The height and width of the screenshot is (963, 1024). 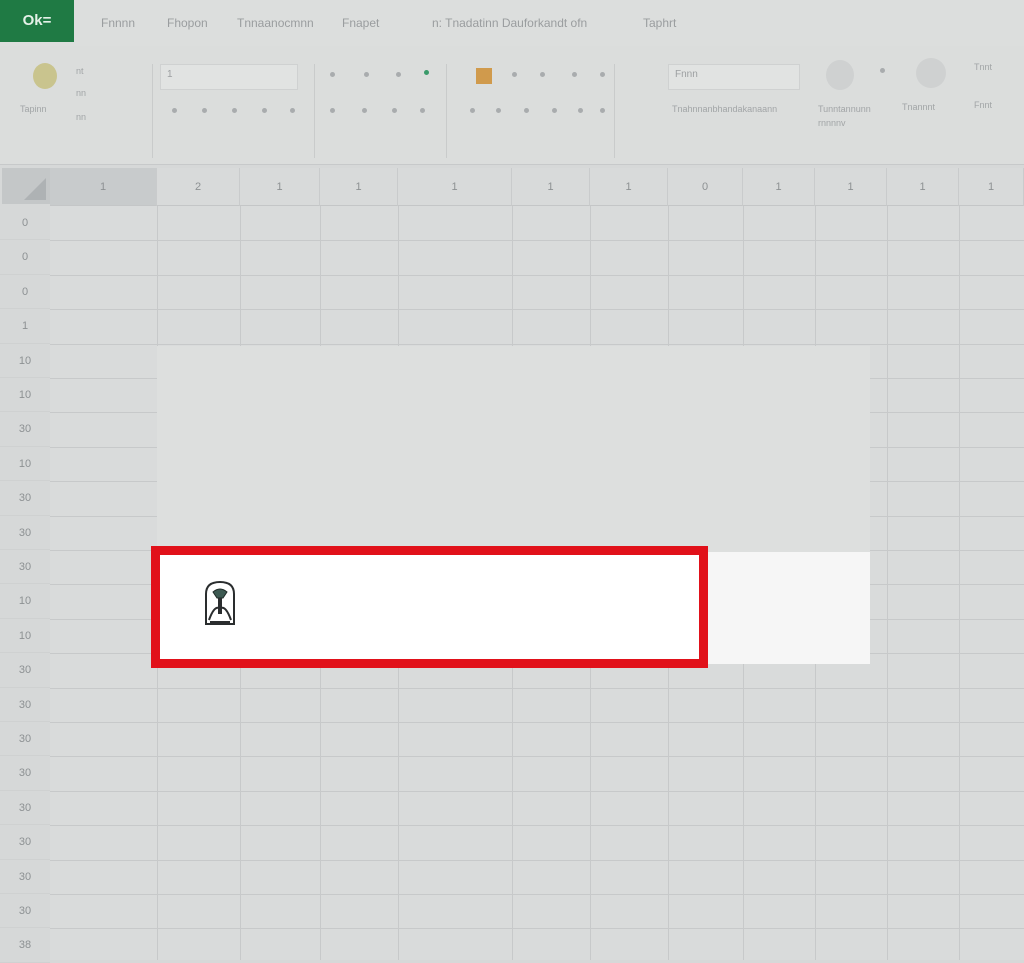 I want to click on paste-icon, so click(x=45, y=76).